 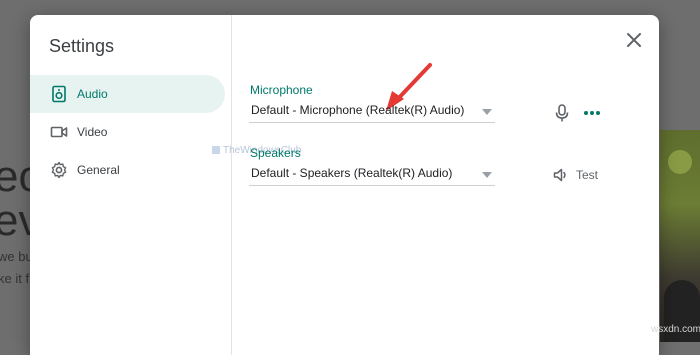 I want to click on test-label: Test, so click(x=587, y=175).